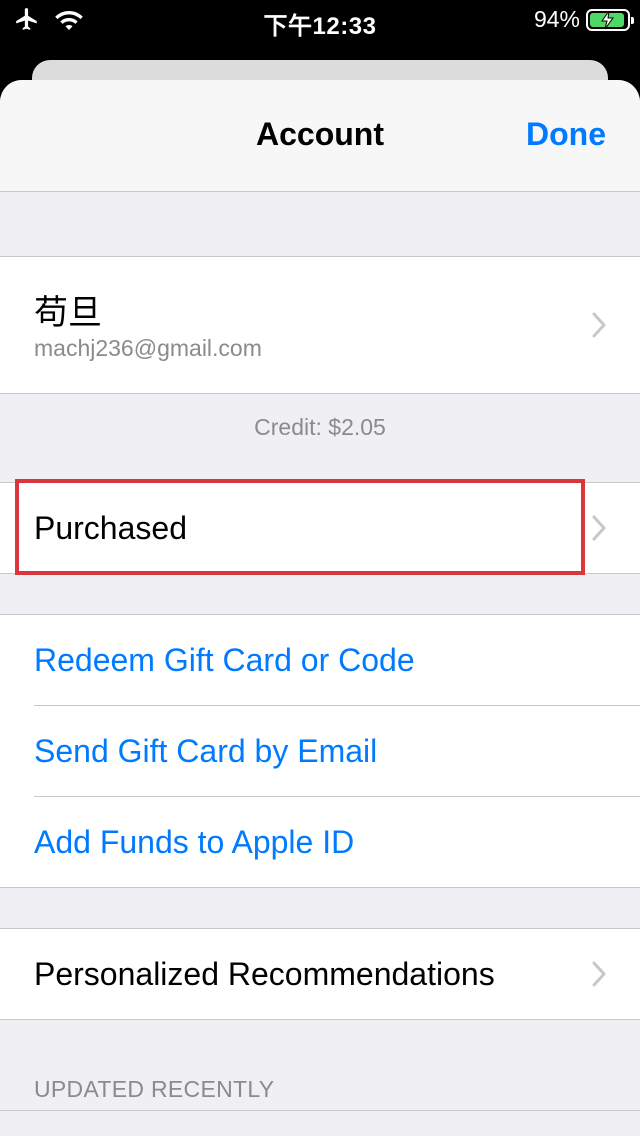 The width and height of the screenshot is (640, 1136). I want to click on account-name: 苟旦, so click(68, 313).